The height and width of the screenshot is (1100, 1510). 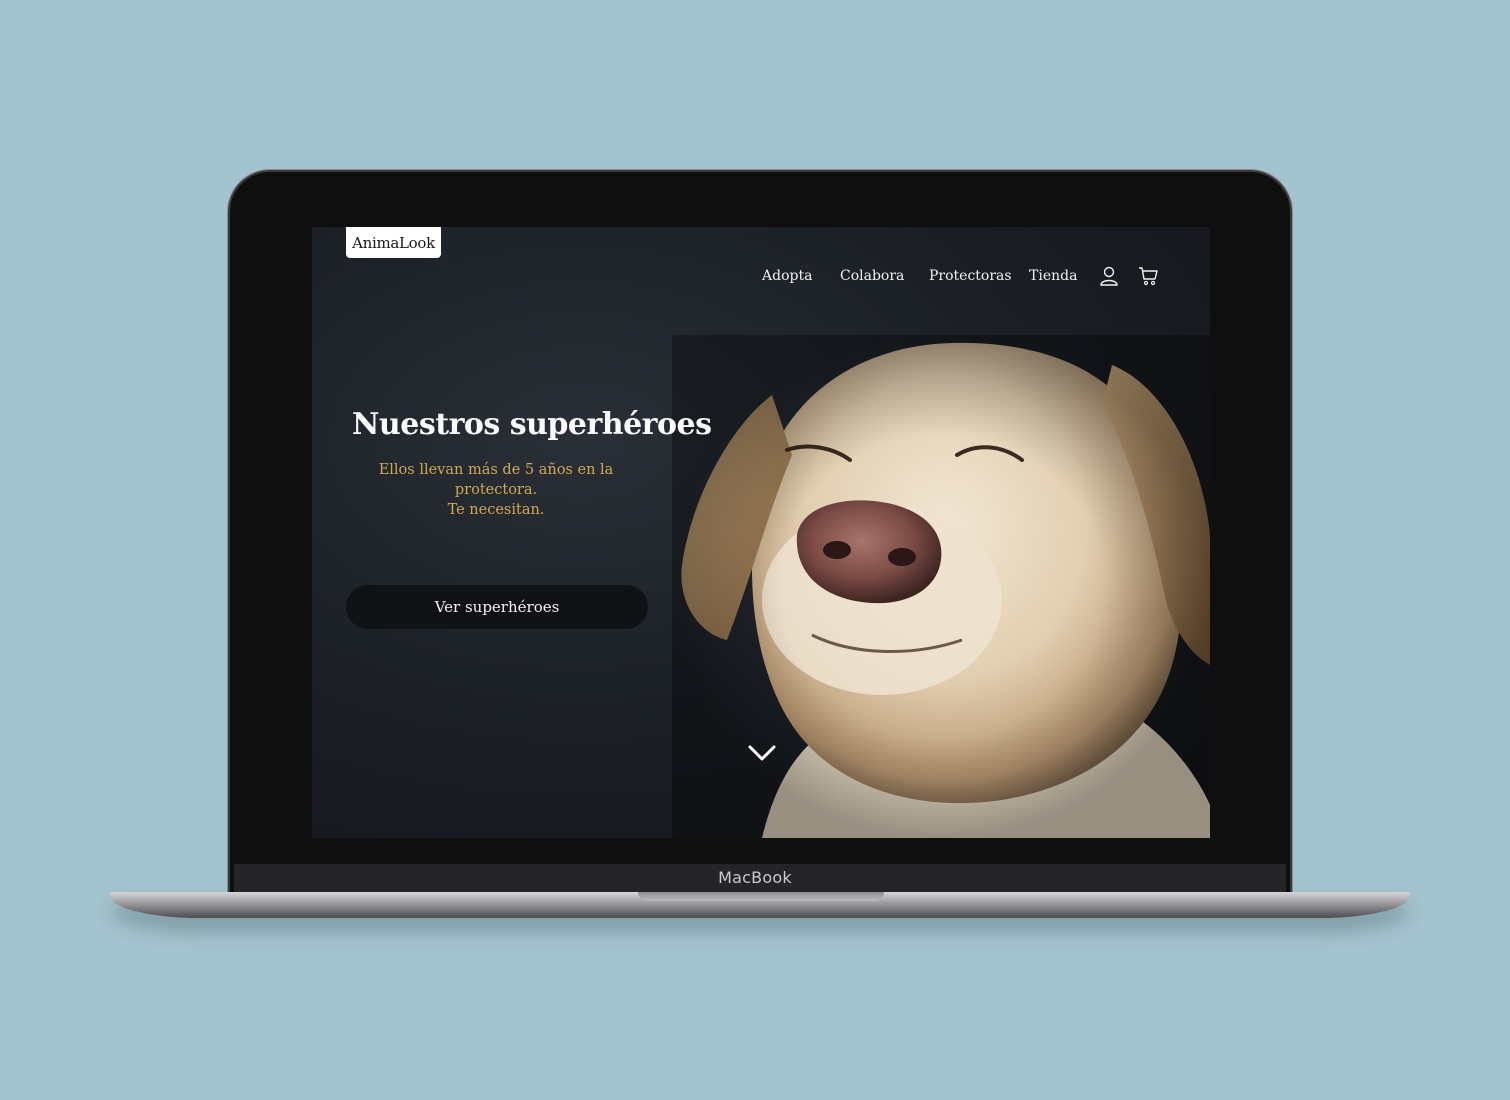 What do you see at coordinates (1109, 276) in the screenshot?
I see `user-icon` at bounding box center [1109, 276].